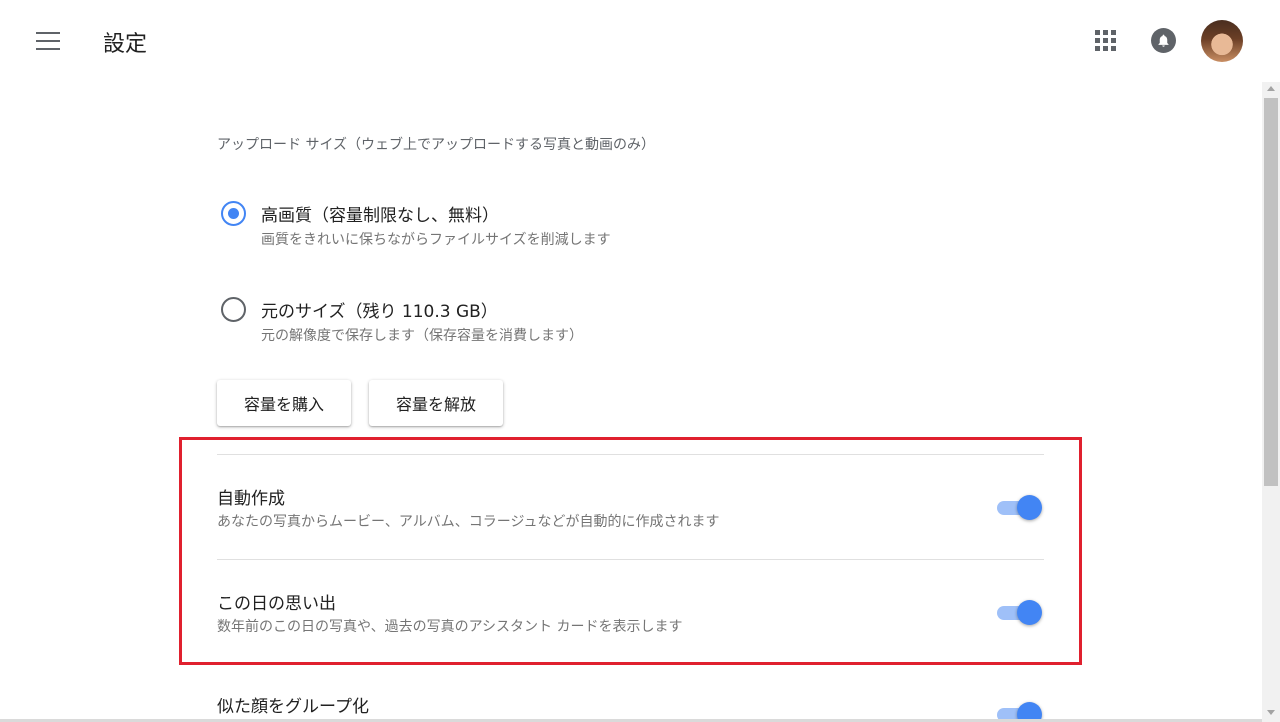 The width and height of the screenshot is (1280, 722). I want to click on scroll-up-arrow-icon, so click(1271, 88).